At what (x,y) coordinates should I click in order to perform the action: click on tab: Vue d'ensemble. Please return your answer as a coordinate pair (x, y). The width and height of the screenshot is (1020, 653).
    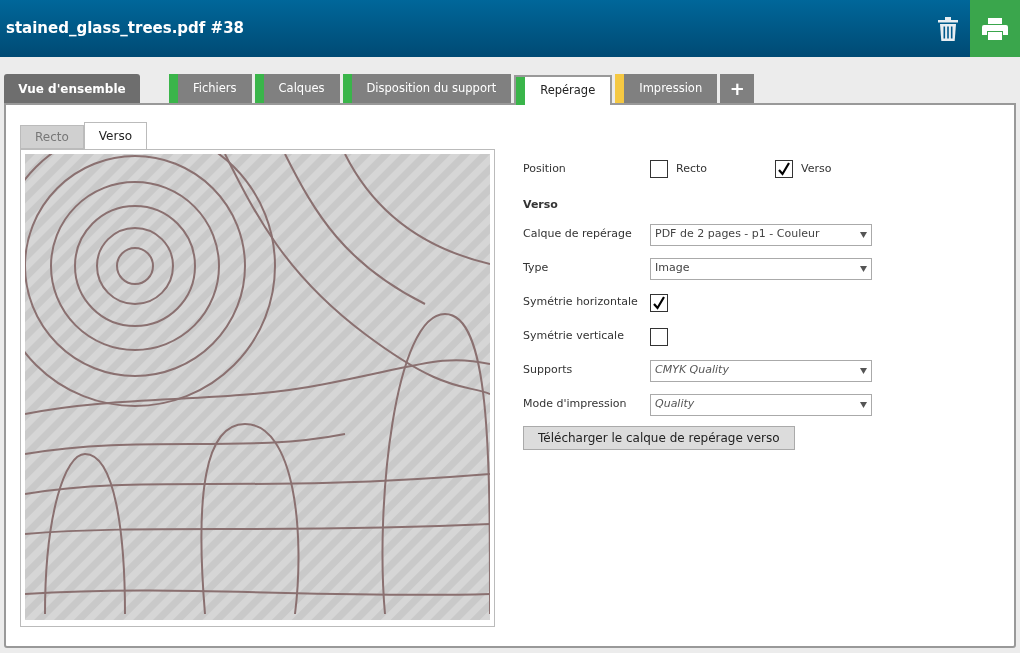
    Looking at the image, I should click on (72, 88).